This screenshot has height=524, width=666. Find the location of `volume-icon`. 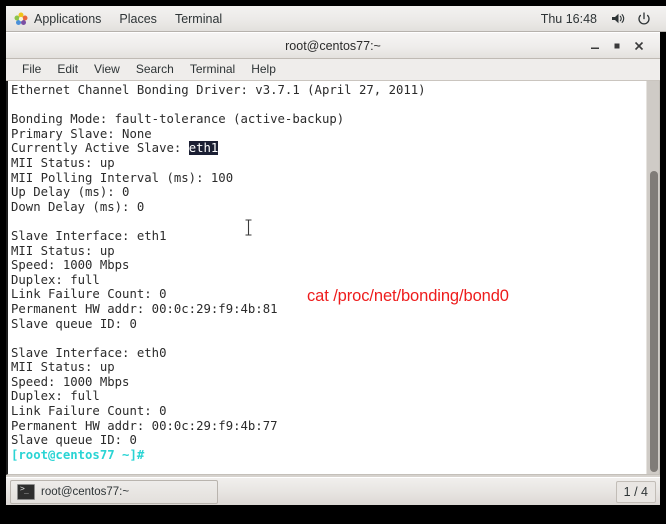

volume-icon is located at coordinates (618, 19).